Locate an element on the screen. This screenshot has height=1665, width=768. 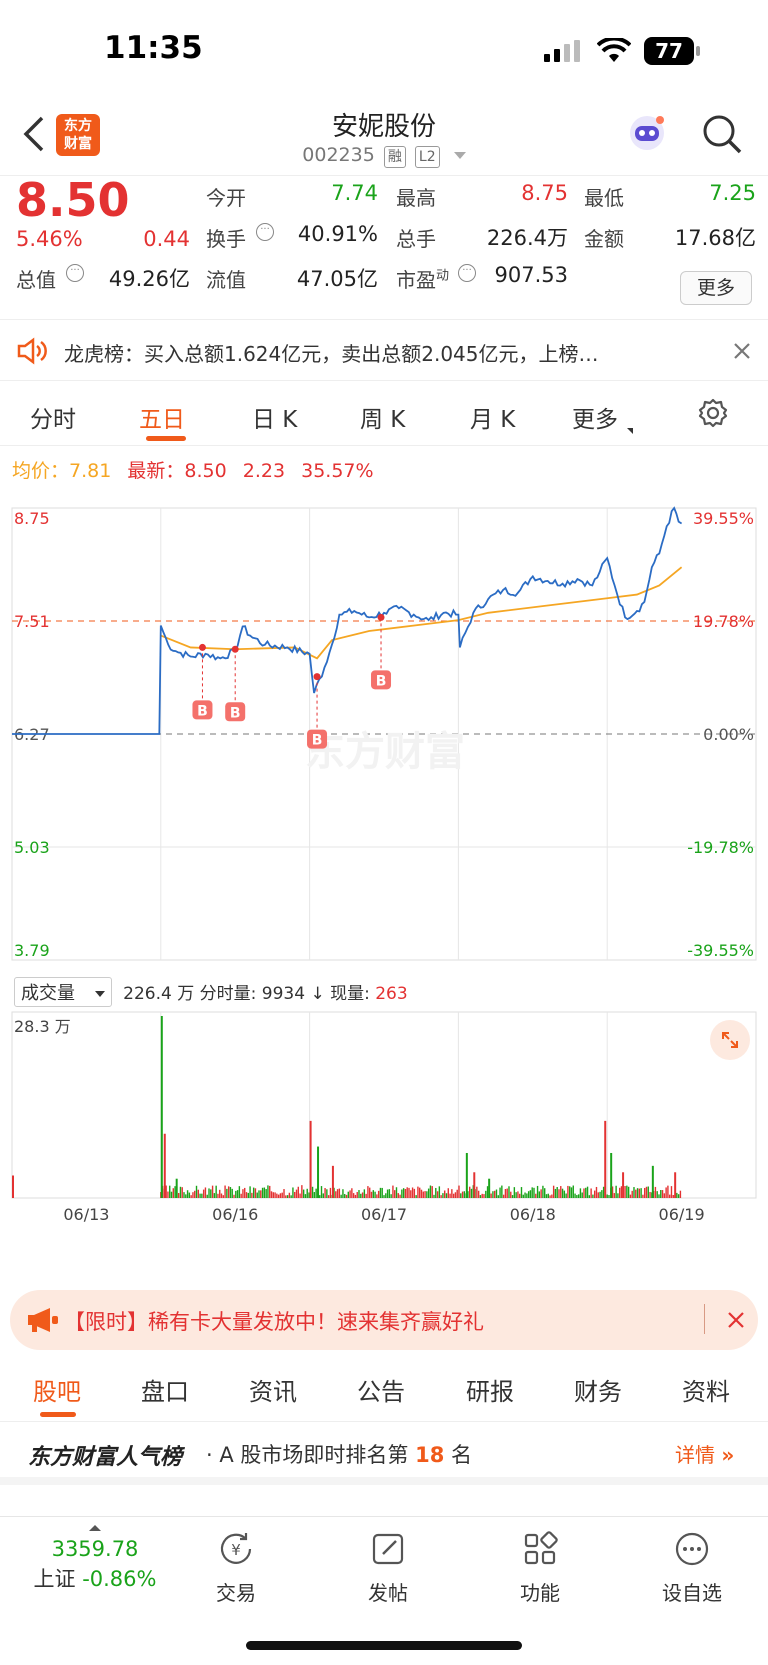
functions-button: 功能 is located at coordinates (540, 1567).